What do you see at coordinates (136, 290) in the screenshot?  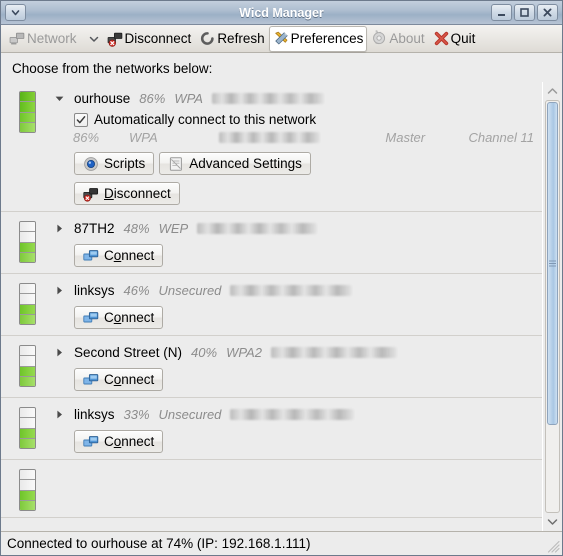 I see `network-signal-percent: 46%` at bounding box center [136, 290].